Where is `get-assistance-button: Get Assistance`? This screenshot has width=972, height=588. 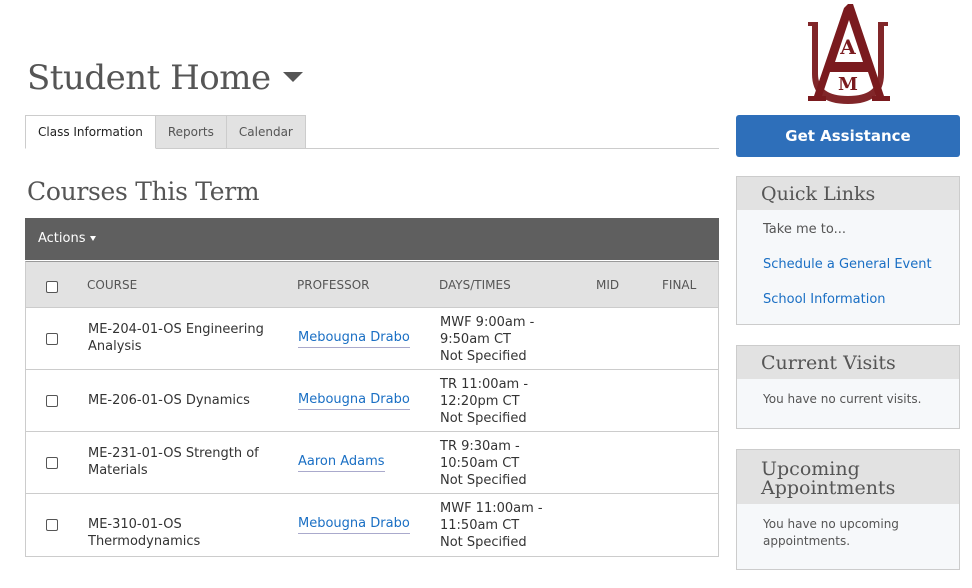
get-assistance-button: Get Assistance is located at coordinates (848, 136).